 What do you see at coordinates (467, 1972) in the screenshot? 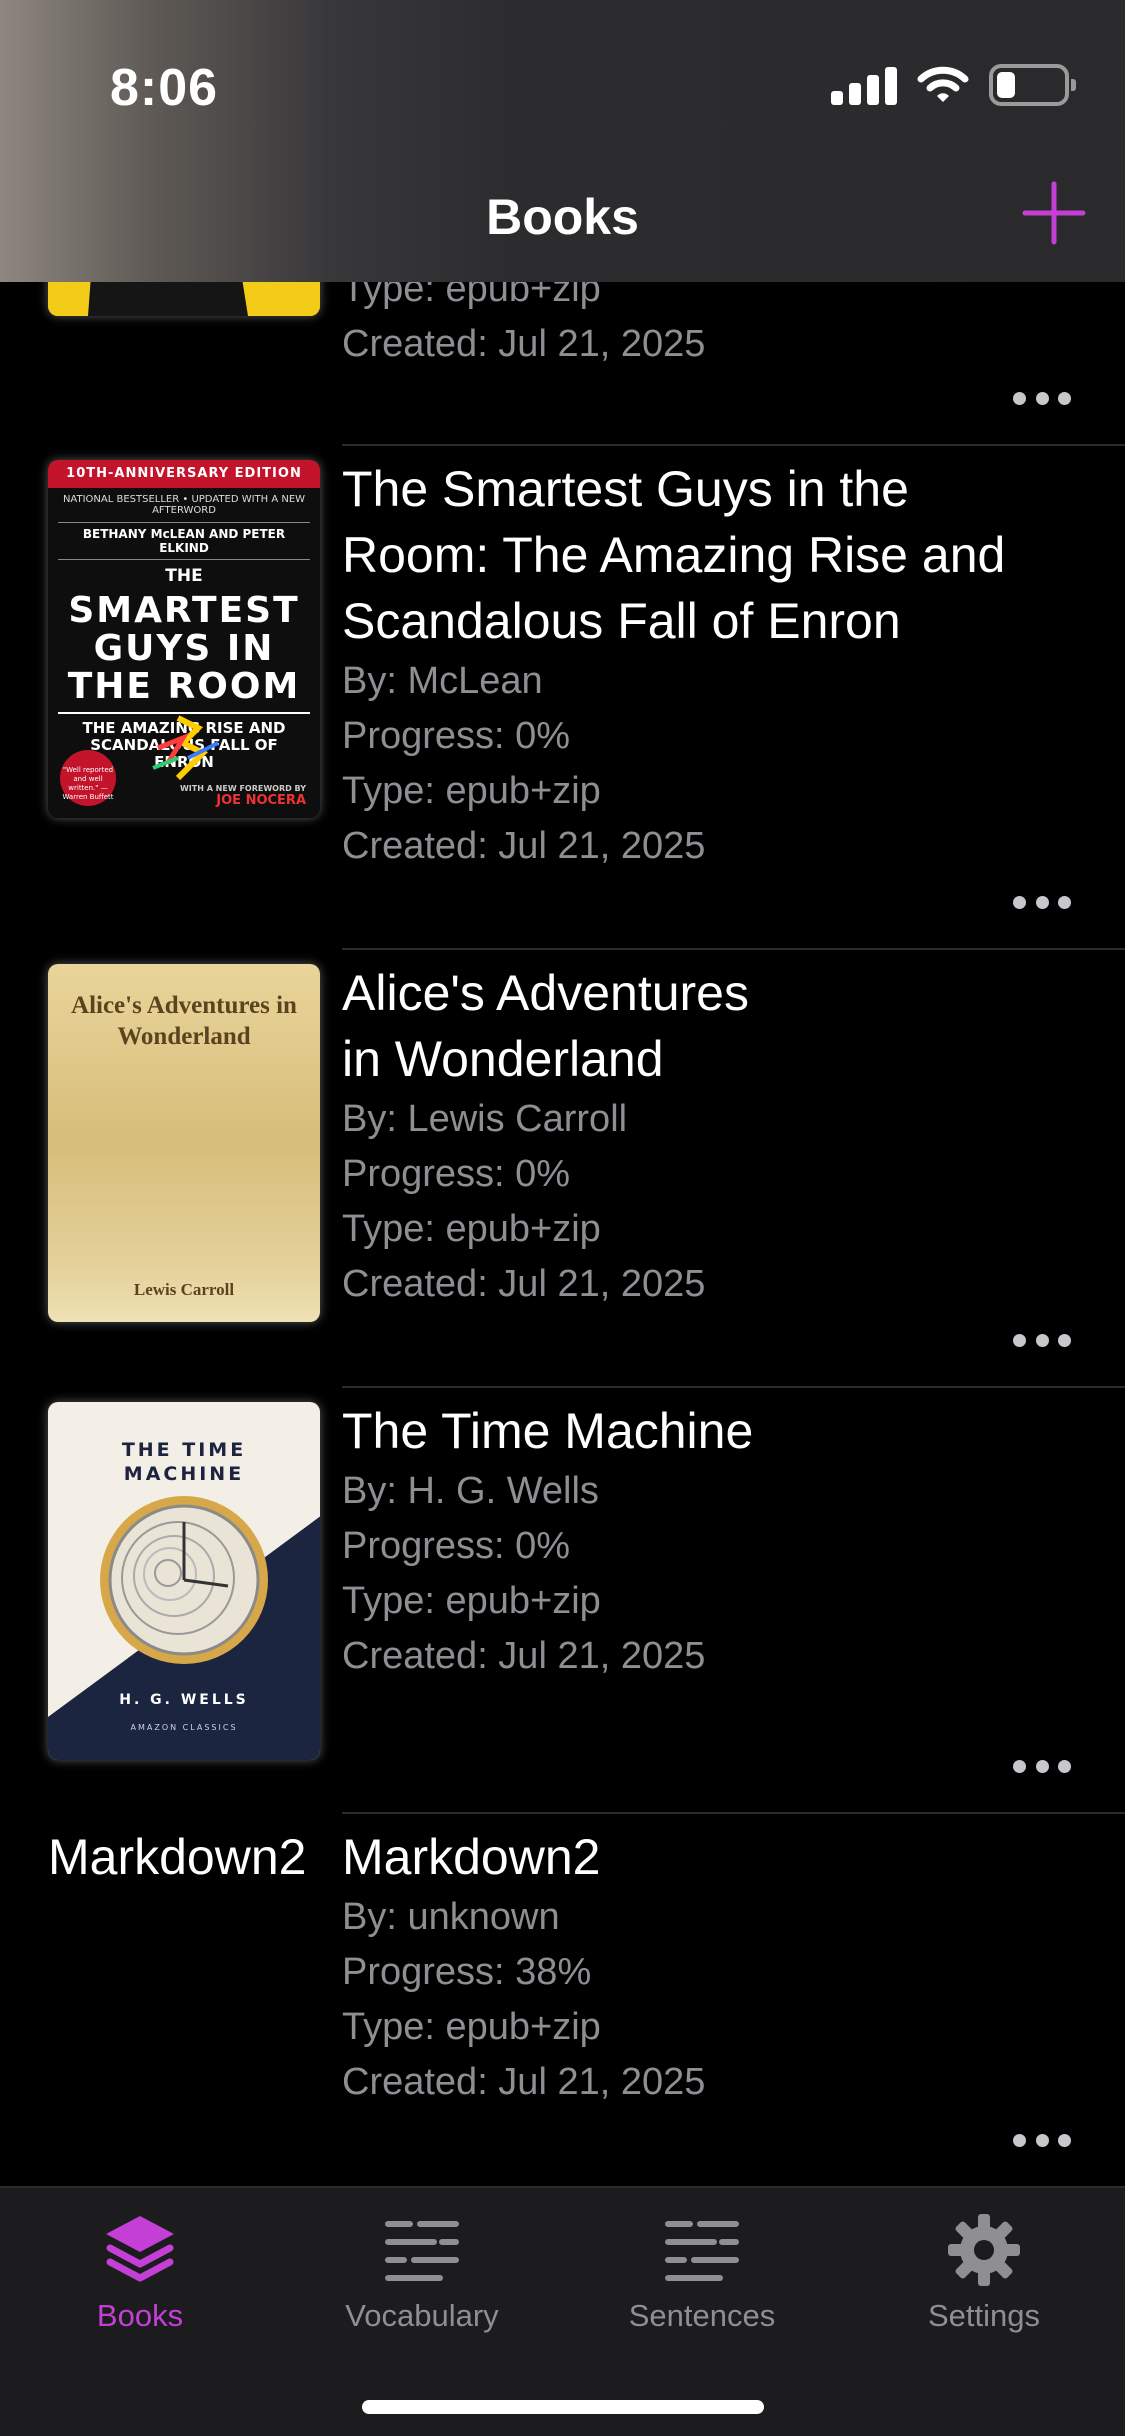
I see `book-progress: Progress: 38%` at bounding box center [467, 1972].